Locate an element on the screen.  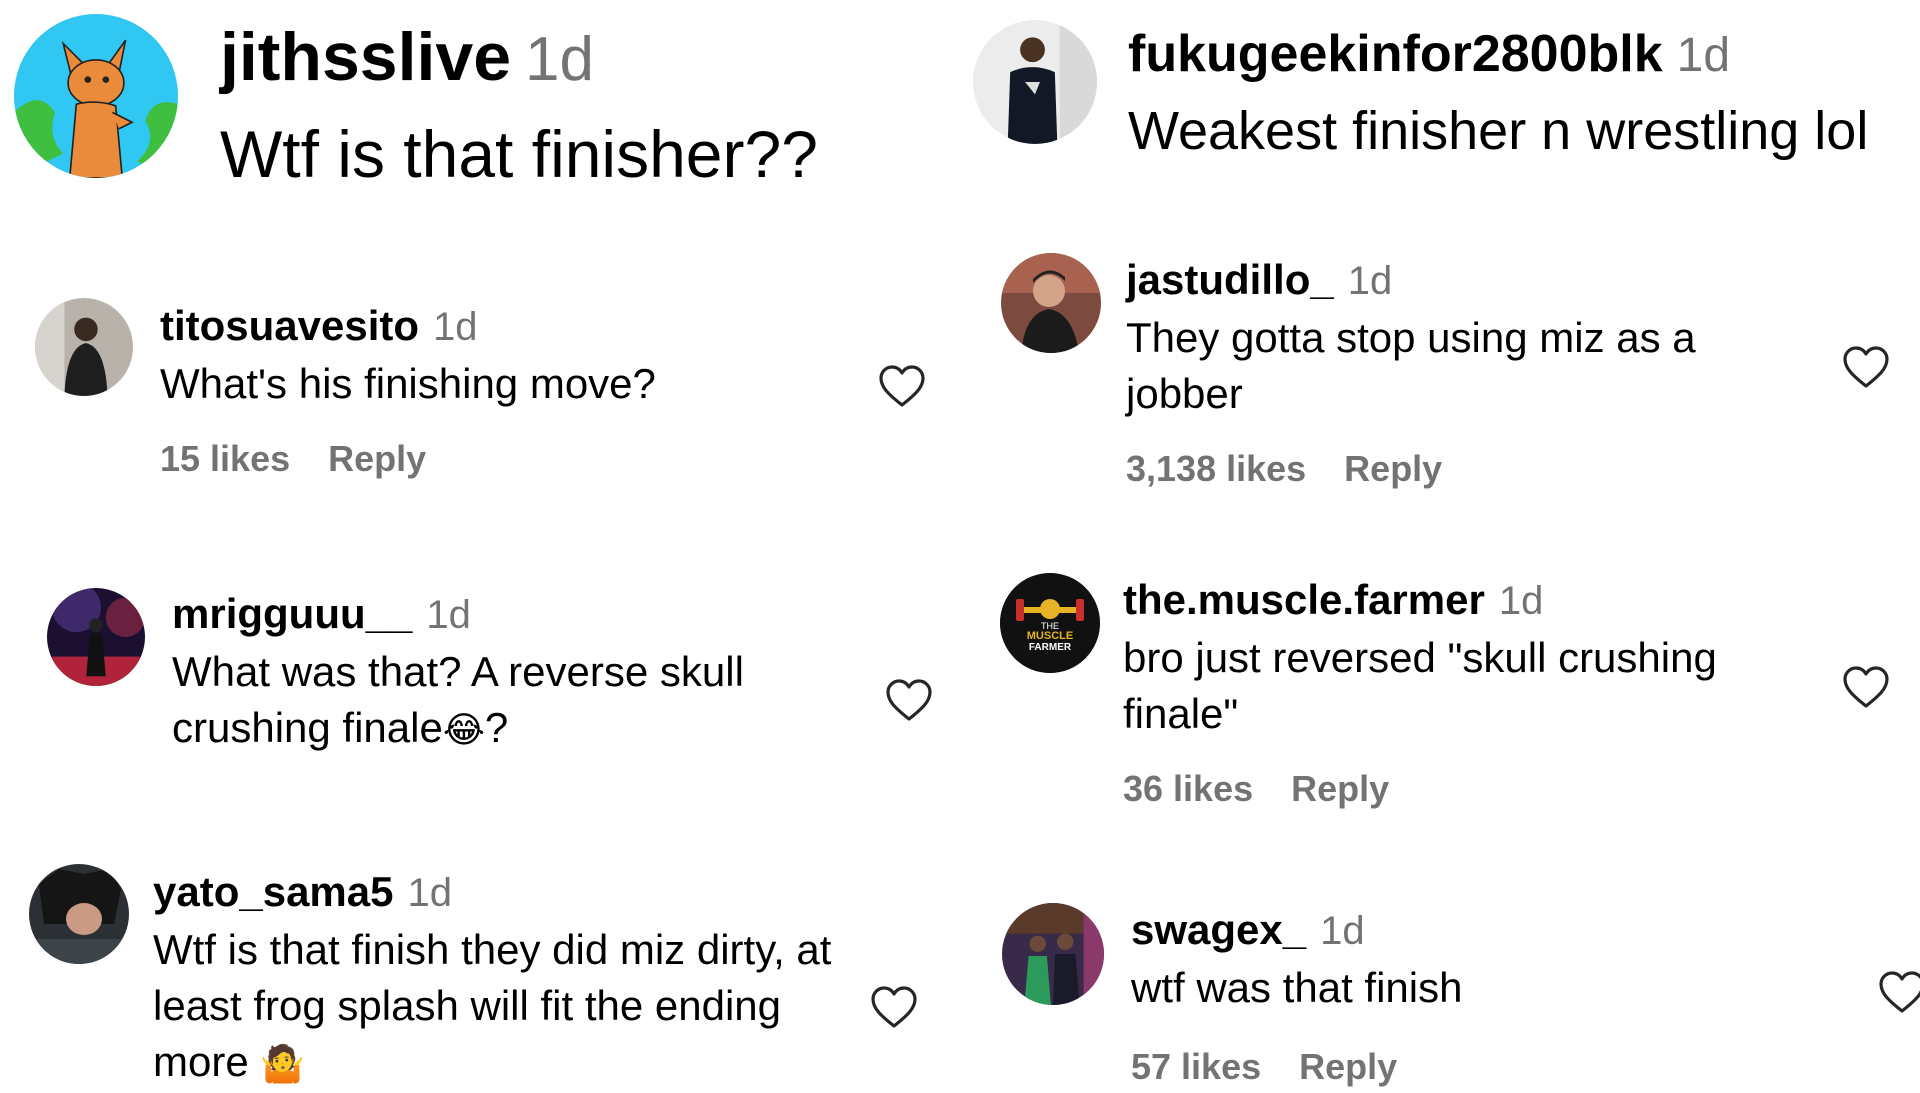
username: fukugeekinfor2800blk is located at coordinates (1395, 54).